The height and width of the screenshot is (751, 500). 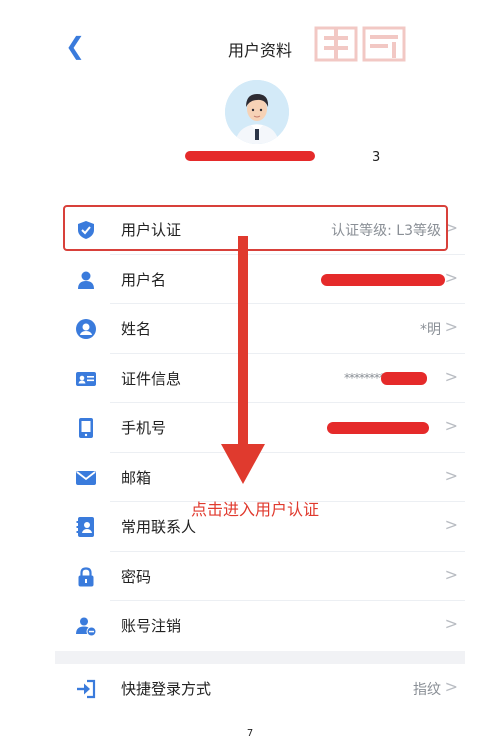 I want to click on profile-name-tail: 3, so click(x=376, y=157).